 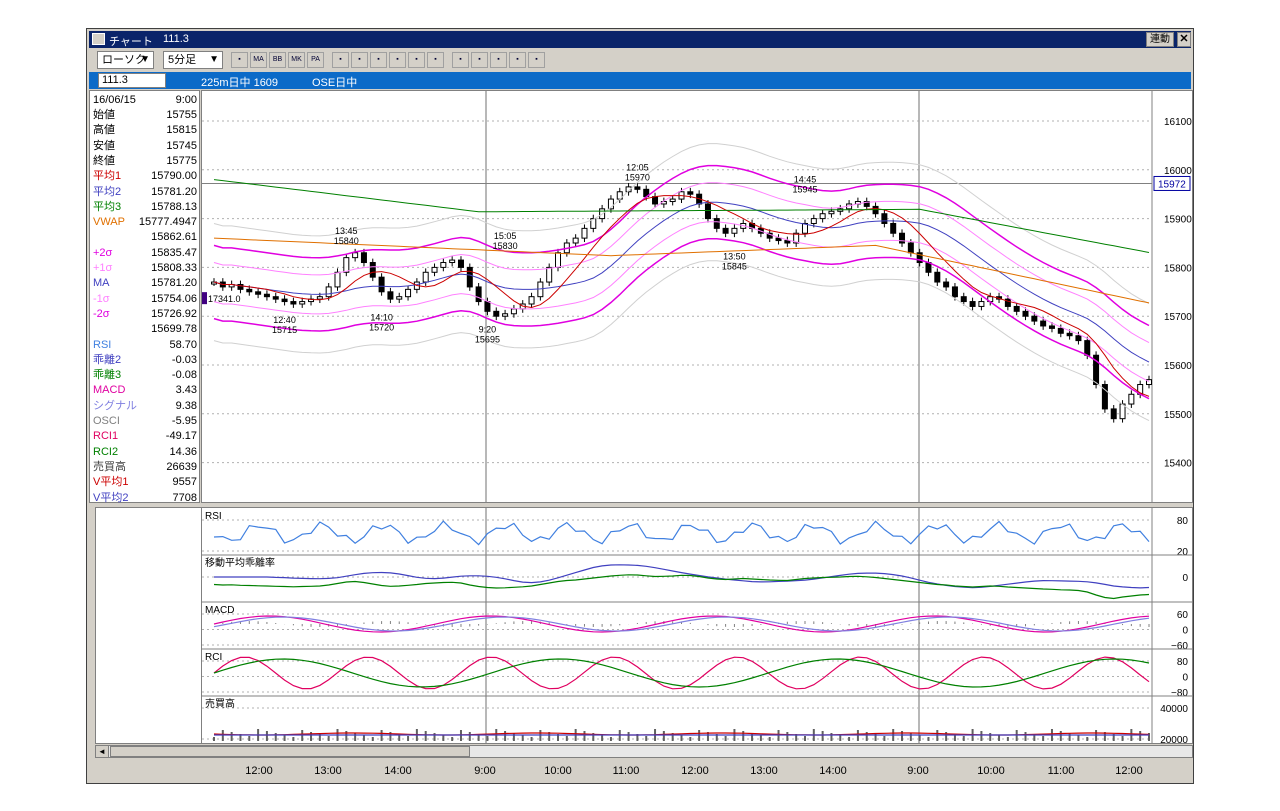 I want to click on cursor-icon: ▪, so click(x=479, y=60).